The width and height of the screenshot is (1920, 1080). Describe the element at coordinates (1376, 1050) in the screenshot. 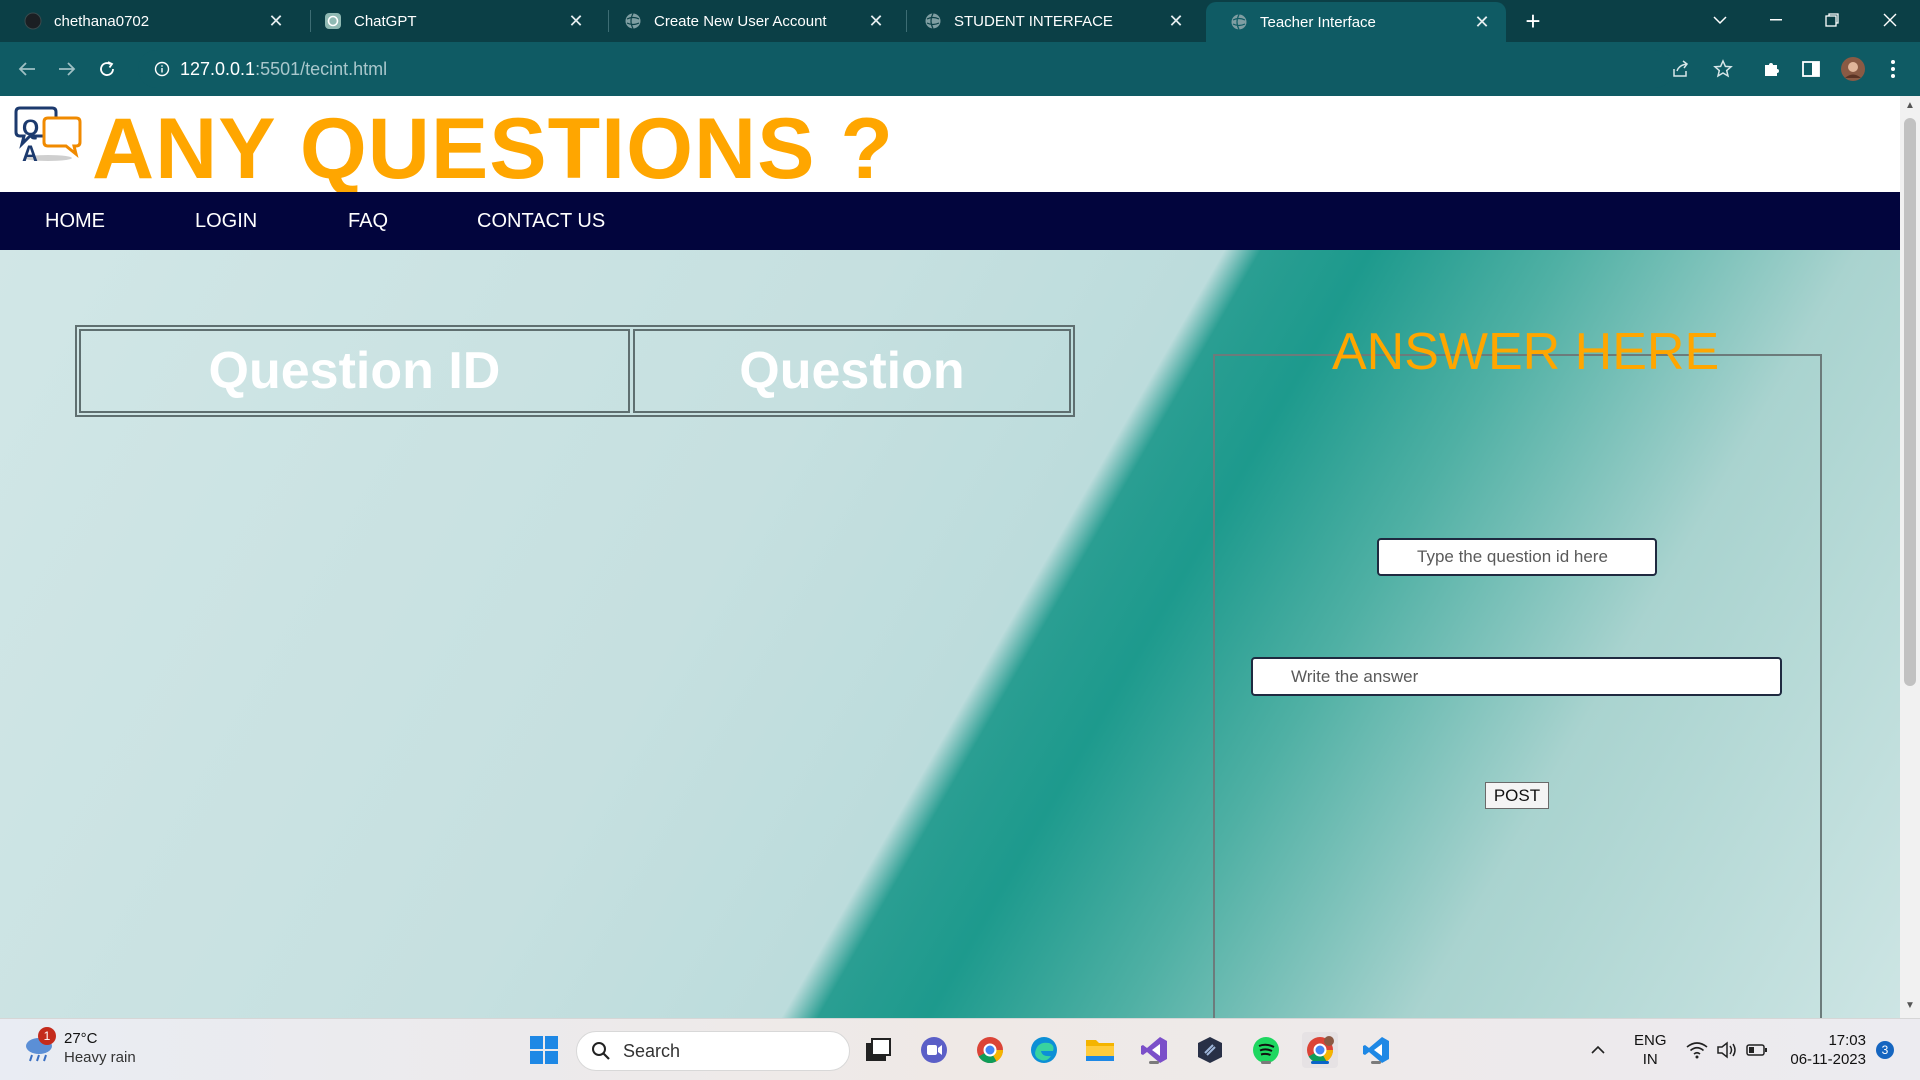

I see `vscode-icon` at that location.